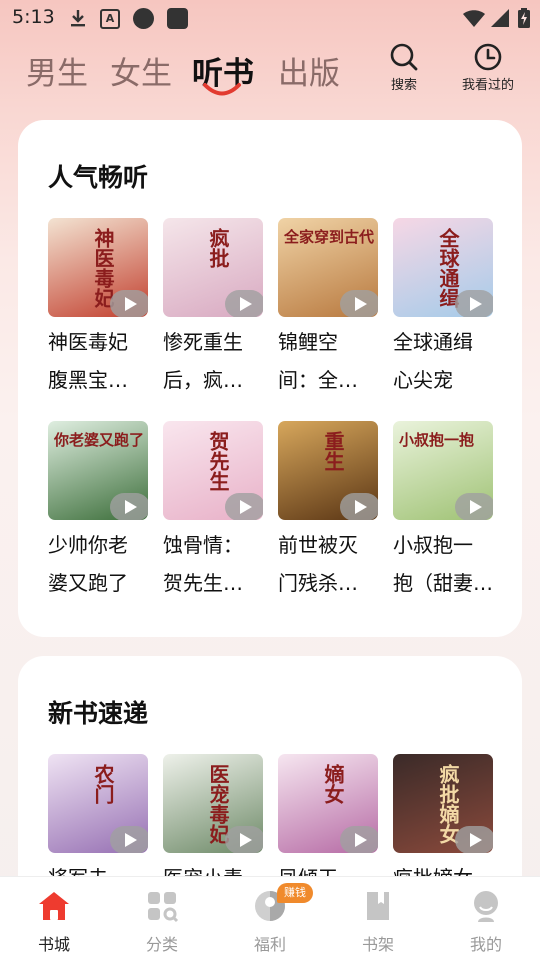 The image size is (540, 960). Describe the element at coordinates (448, 804) in the screenshot. I see `cover-title-art: 疯批嫡女` at that location.